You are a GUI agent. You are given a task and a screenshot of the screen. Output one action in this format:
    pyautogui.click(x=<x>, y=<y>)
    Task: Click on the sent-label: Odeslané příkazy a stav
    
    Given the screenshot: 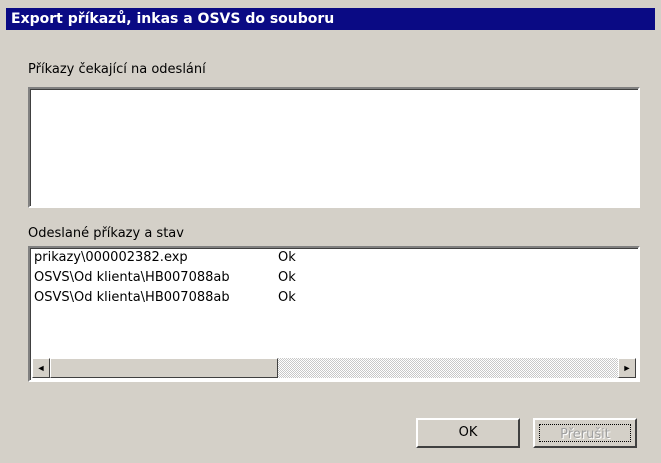 What is the action you would take?
    pyautogui.click(x=106, y=233)
    